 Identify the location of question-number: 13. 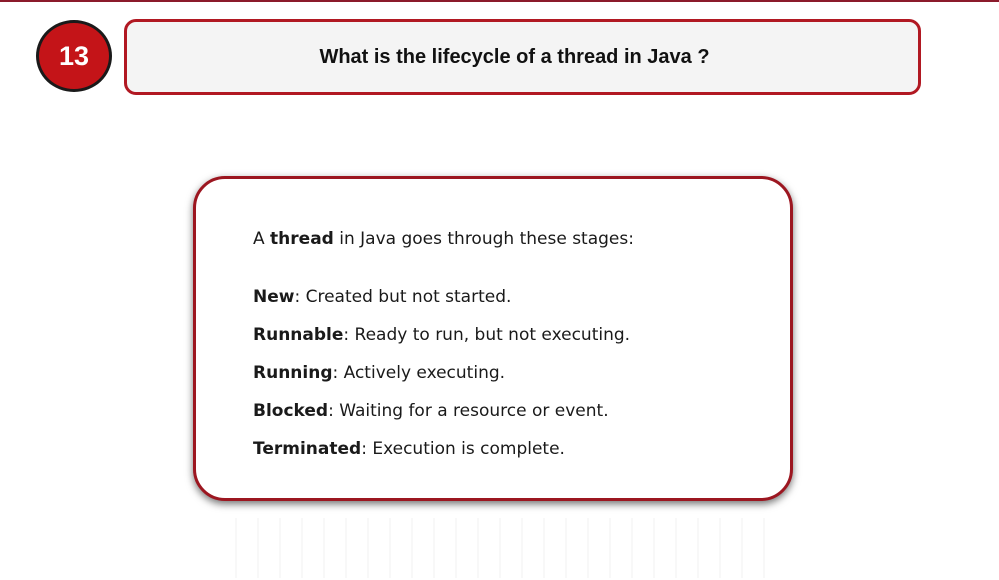
(74, 55).